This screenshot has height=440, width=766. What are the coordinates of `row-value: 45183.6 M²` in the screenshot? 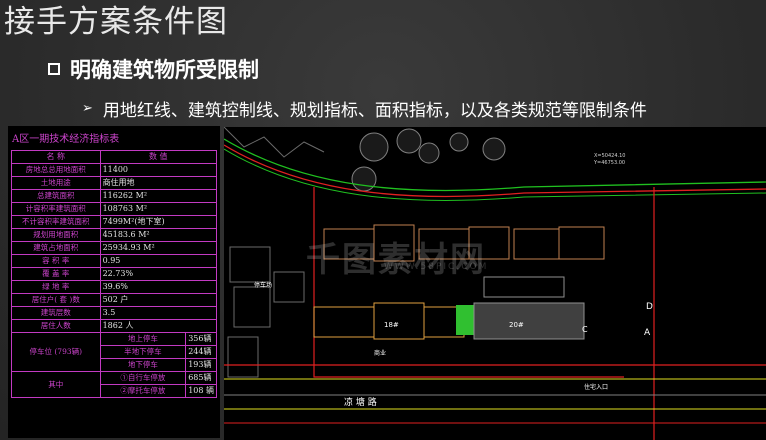 It's located at (158, 235).